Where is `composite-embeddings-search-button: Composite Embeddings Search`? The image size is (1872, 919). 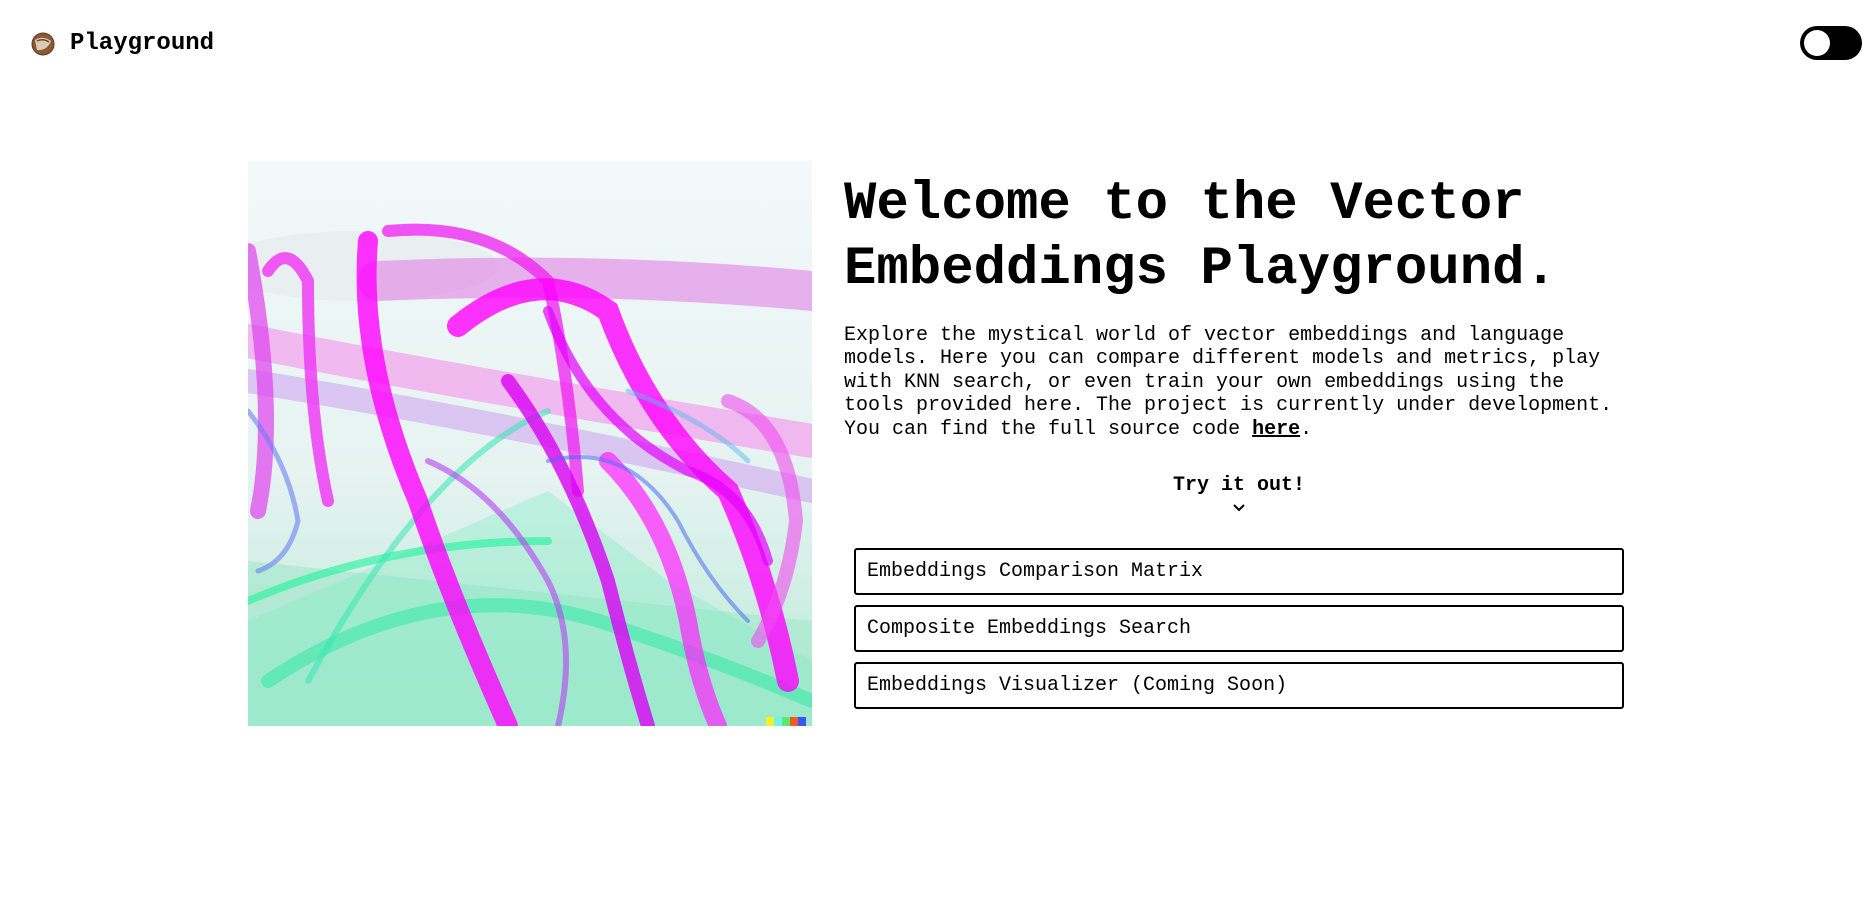
composite-embeddings-search-button: Composite Embeddings Search is located at coordinates (1239, 628).